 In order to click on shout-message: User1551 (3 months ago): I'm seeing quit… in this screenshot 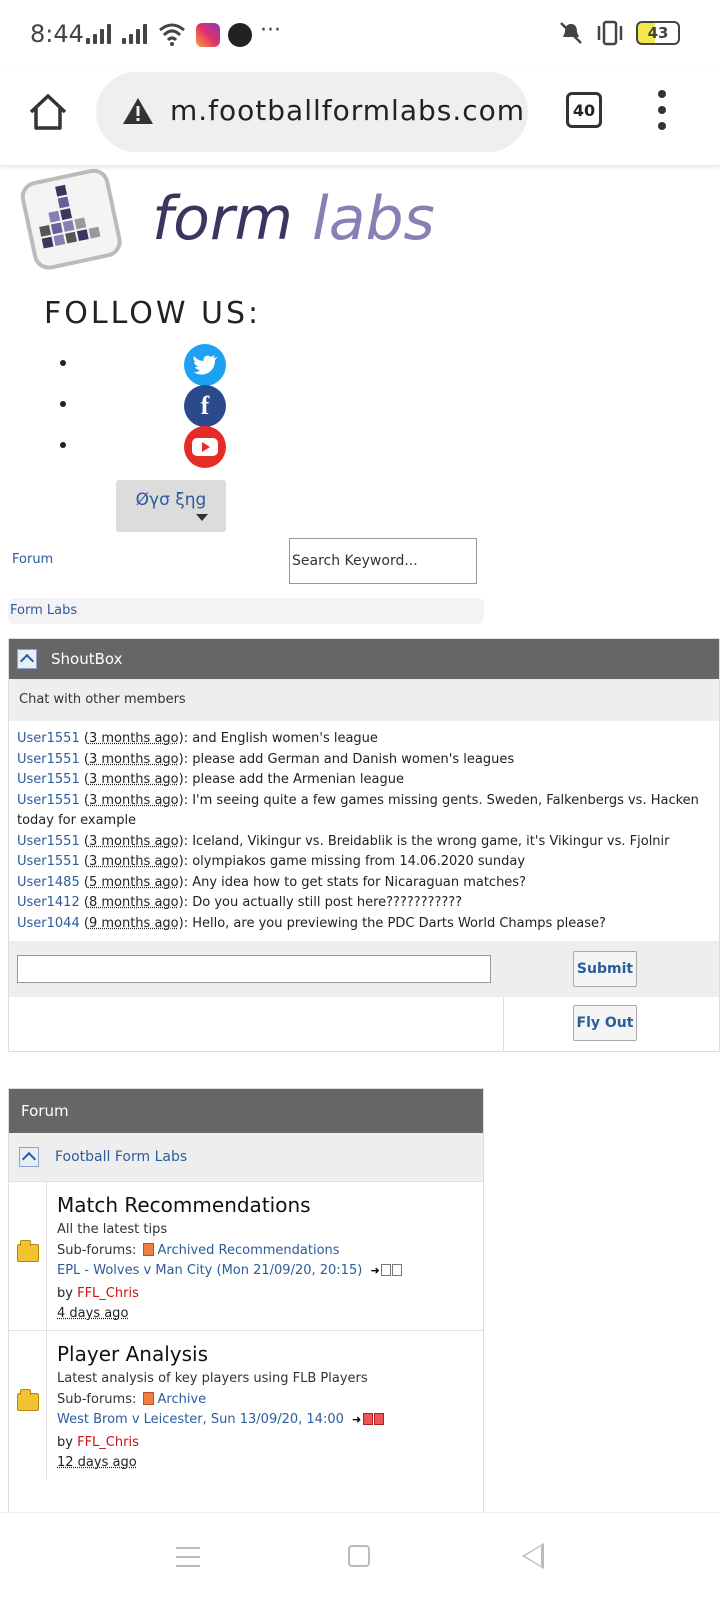, I will do `click(358, 810)`.